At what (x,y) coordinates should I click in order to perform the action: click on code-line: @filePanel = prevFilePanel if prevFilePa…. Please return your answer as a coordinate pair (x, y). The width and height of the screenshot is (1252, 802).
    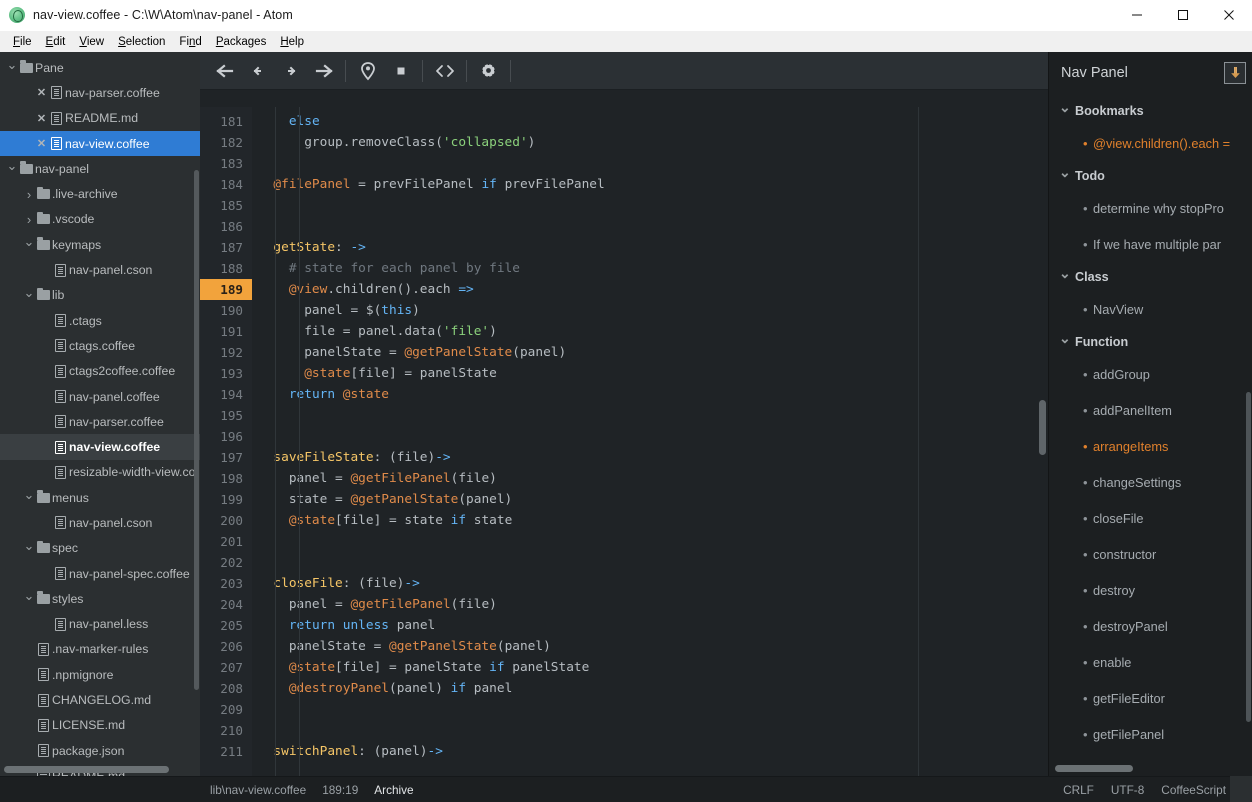
    Looking at the image, I should click on (650, 184).